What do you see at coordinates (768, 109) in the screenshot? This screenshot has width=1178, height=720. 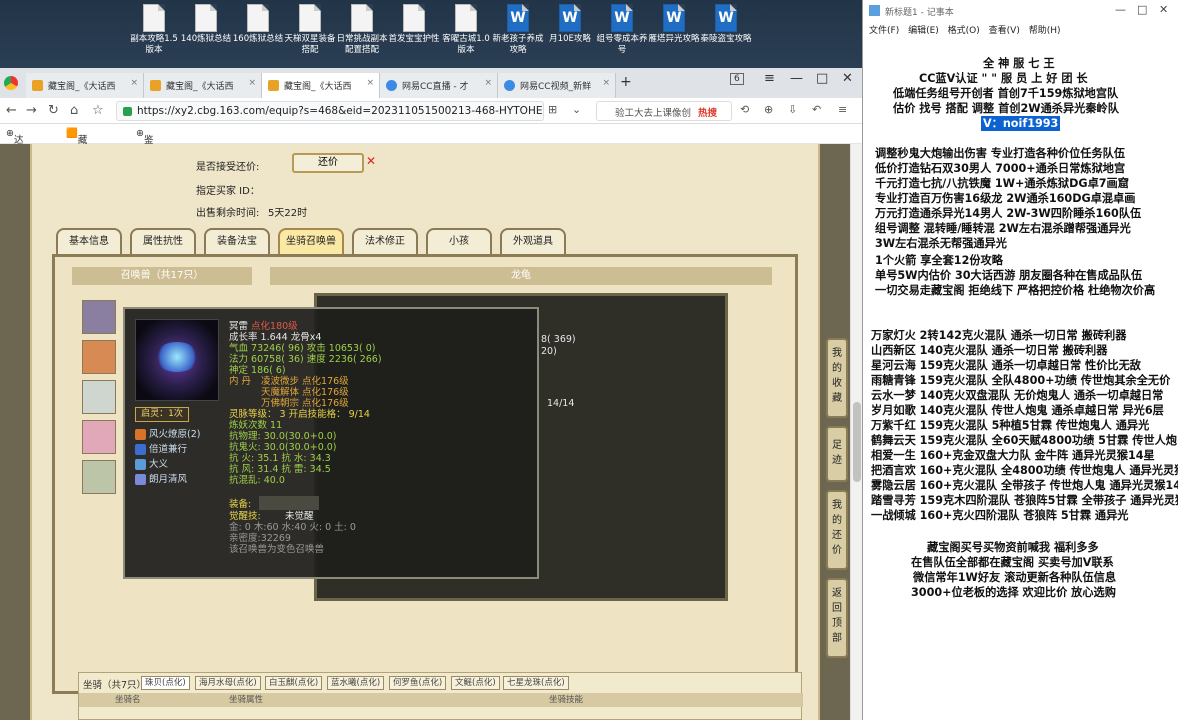 I see `extension-icon: ⊕` at bounding box center [768, 109].